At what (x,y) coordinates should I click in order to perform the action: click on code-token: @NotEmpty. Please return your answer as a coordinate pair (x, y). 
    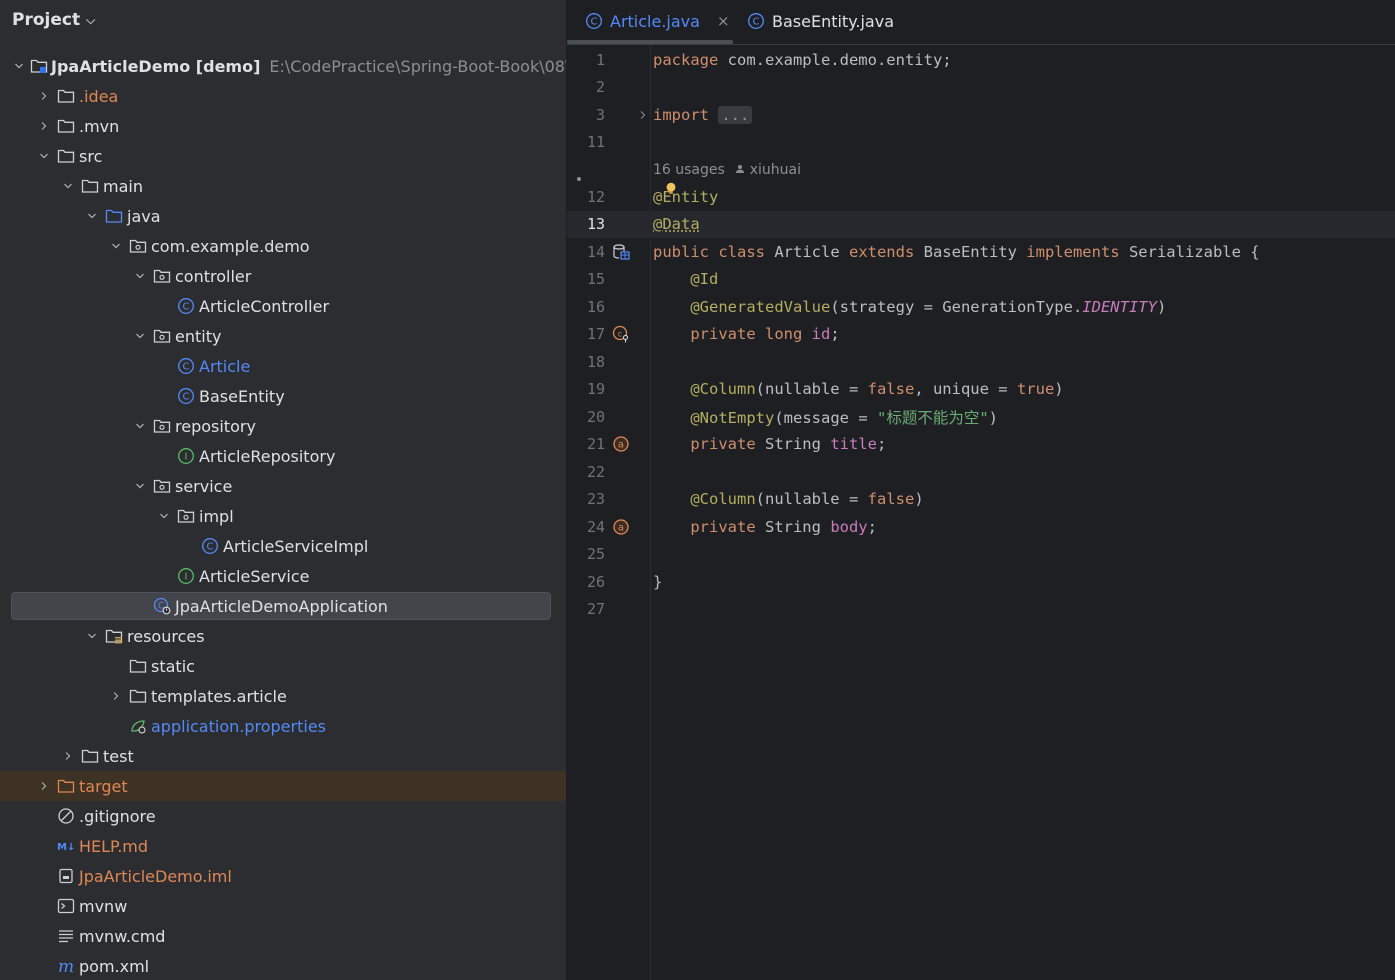
    Looking at the image, I should click on (732, 417).